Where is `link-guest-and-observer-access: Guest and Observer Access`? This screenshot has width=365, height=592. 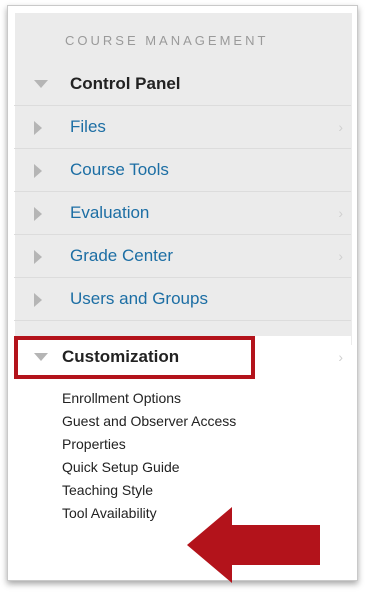 link-guest-and-observer-access: Guest and Observer Access is located at coordinates (149, 421).